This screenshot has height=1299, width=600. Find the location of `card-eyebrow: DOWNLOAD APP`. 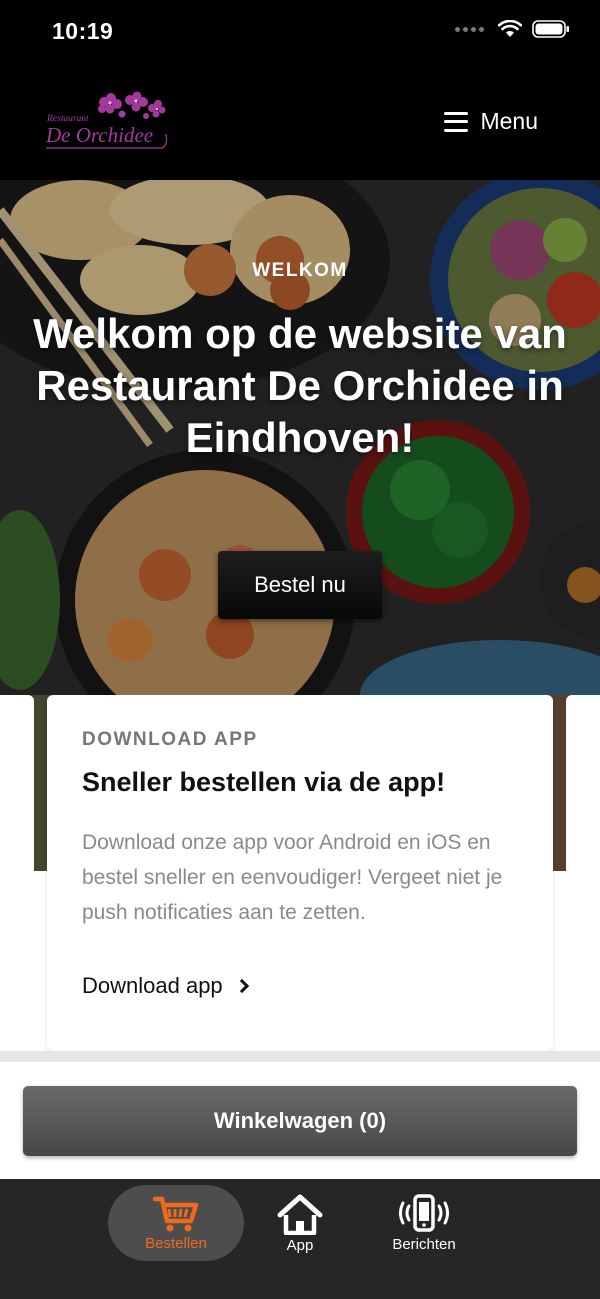

card-eyebrow: DOWNLOAD APP is located at coordinates (170, 739).